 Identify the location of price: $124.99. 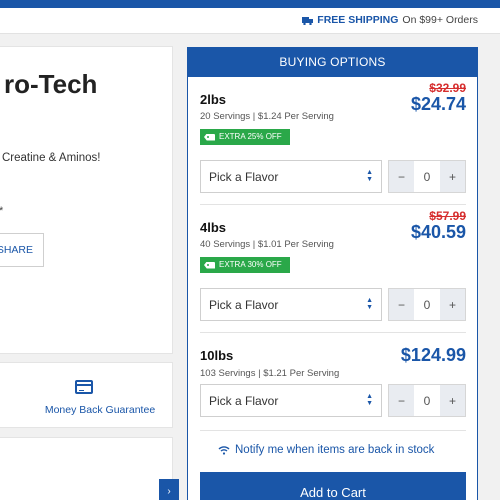
(433, 355).